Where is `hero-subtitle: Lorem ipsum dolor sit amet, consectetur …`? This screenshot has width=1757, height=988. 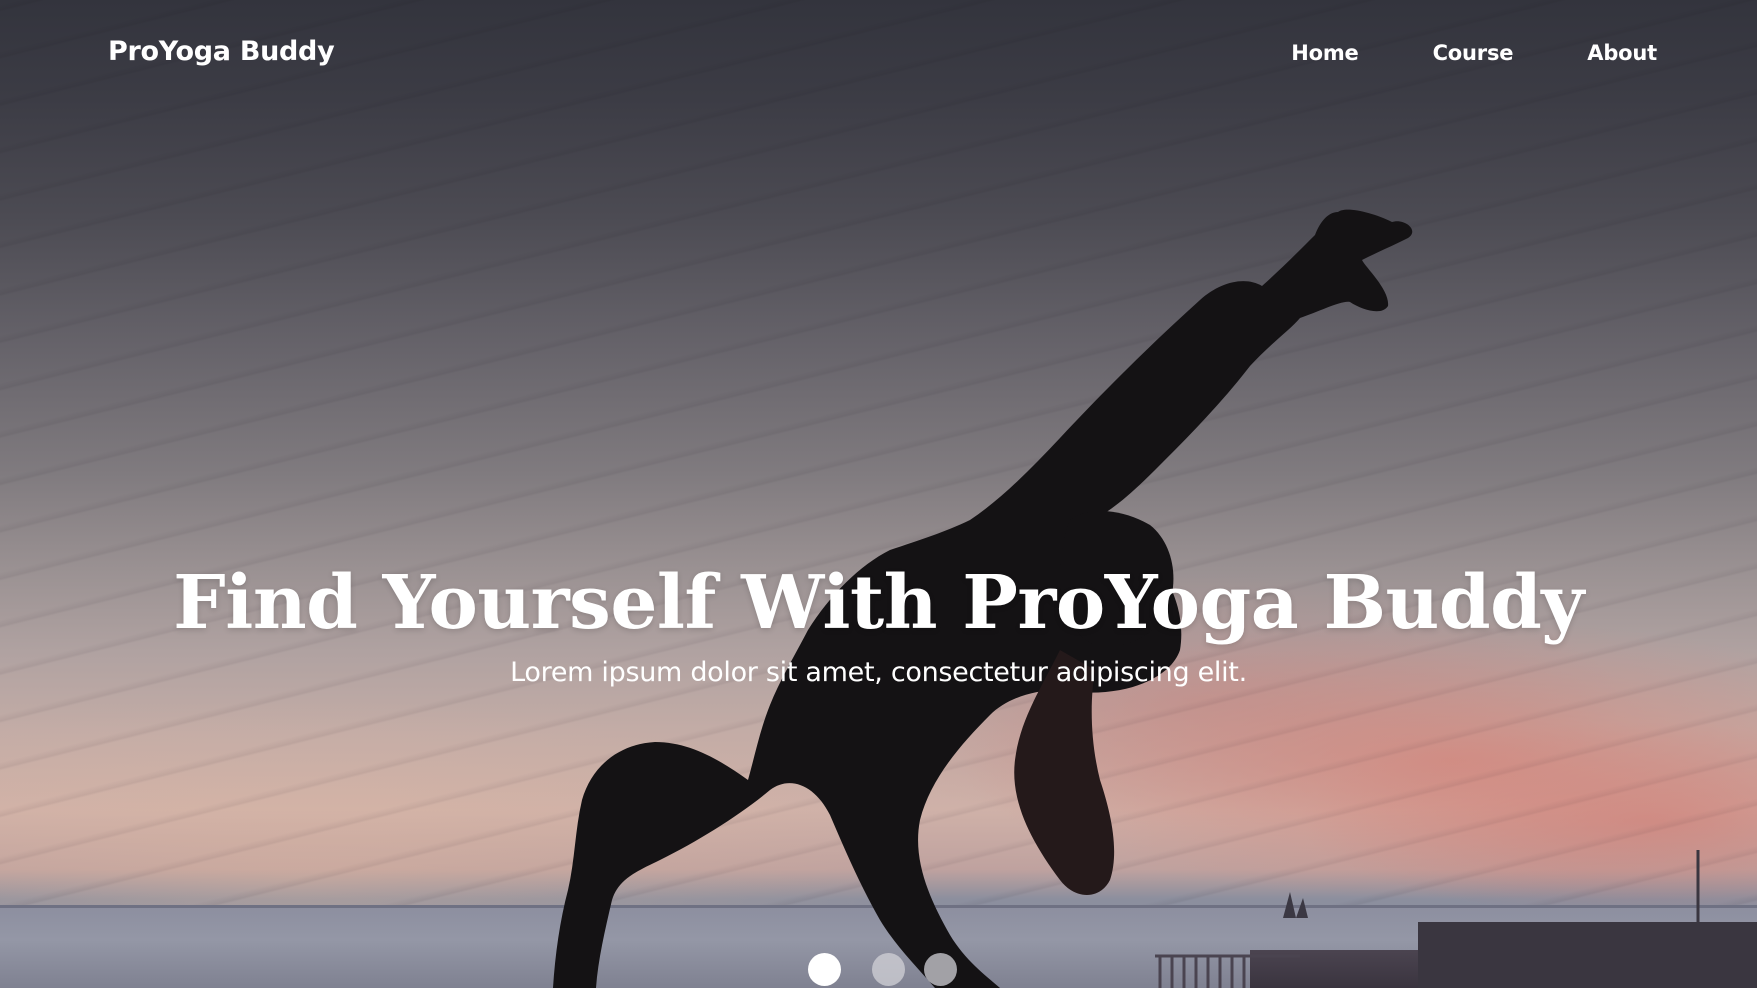 hero-subtitle: Lorem ipsum dolor sit amet, consectetur … is located at coordinates (878, 672).